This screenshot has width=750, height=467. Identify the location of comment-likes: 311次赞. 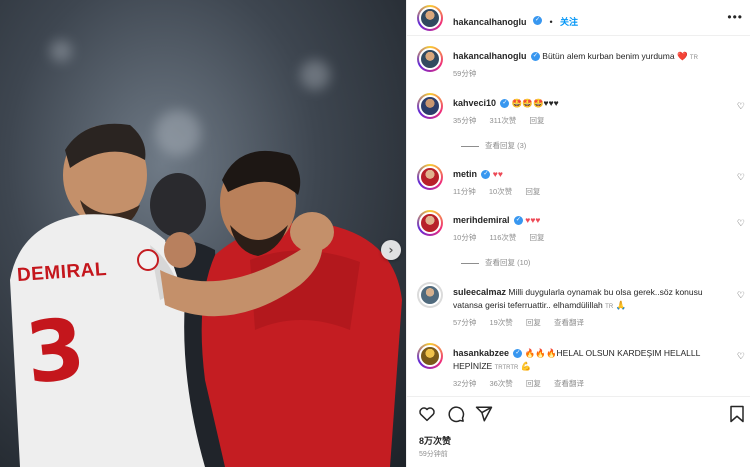
(502, 120).